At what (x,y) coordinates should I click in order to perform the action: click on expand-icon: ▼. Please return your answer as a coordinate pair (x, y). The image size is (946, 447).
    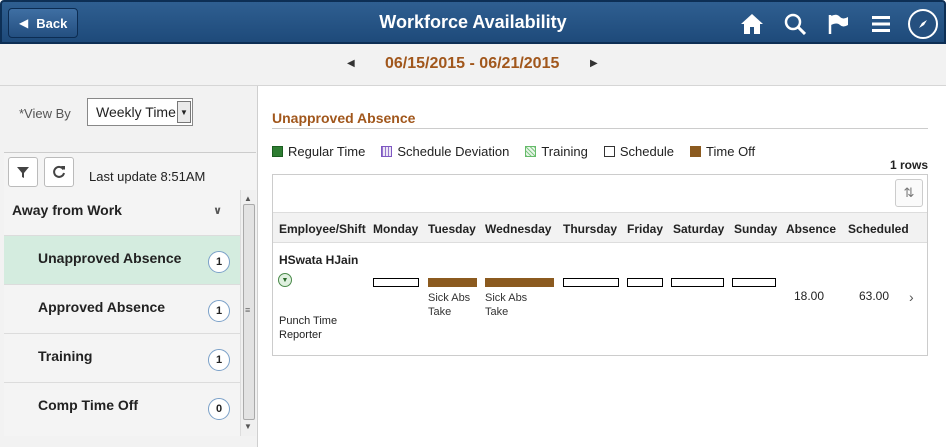
    Looking at the image, I should click on (285, 280).